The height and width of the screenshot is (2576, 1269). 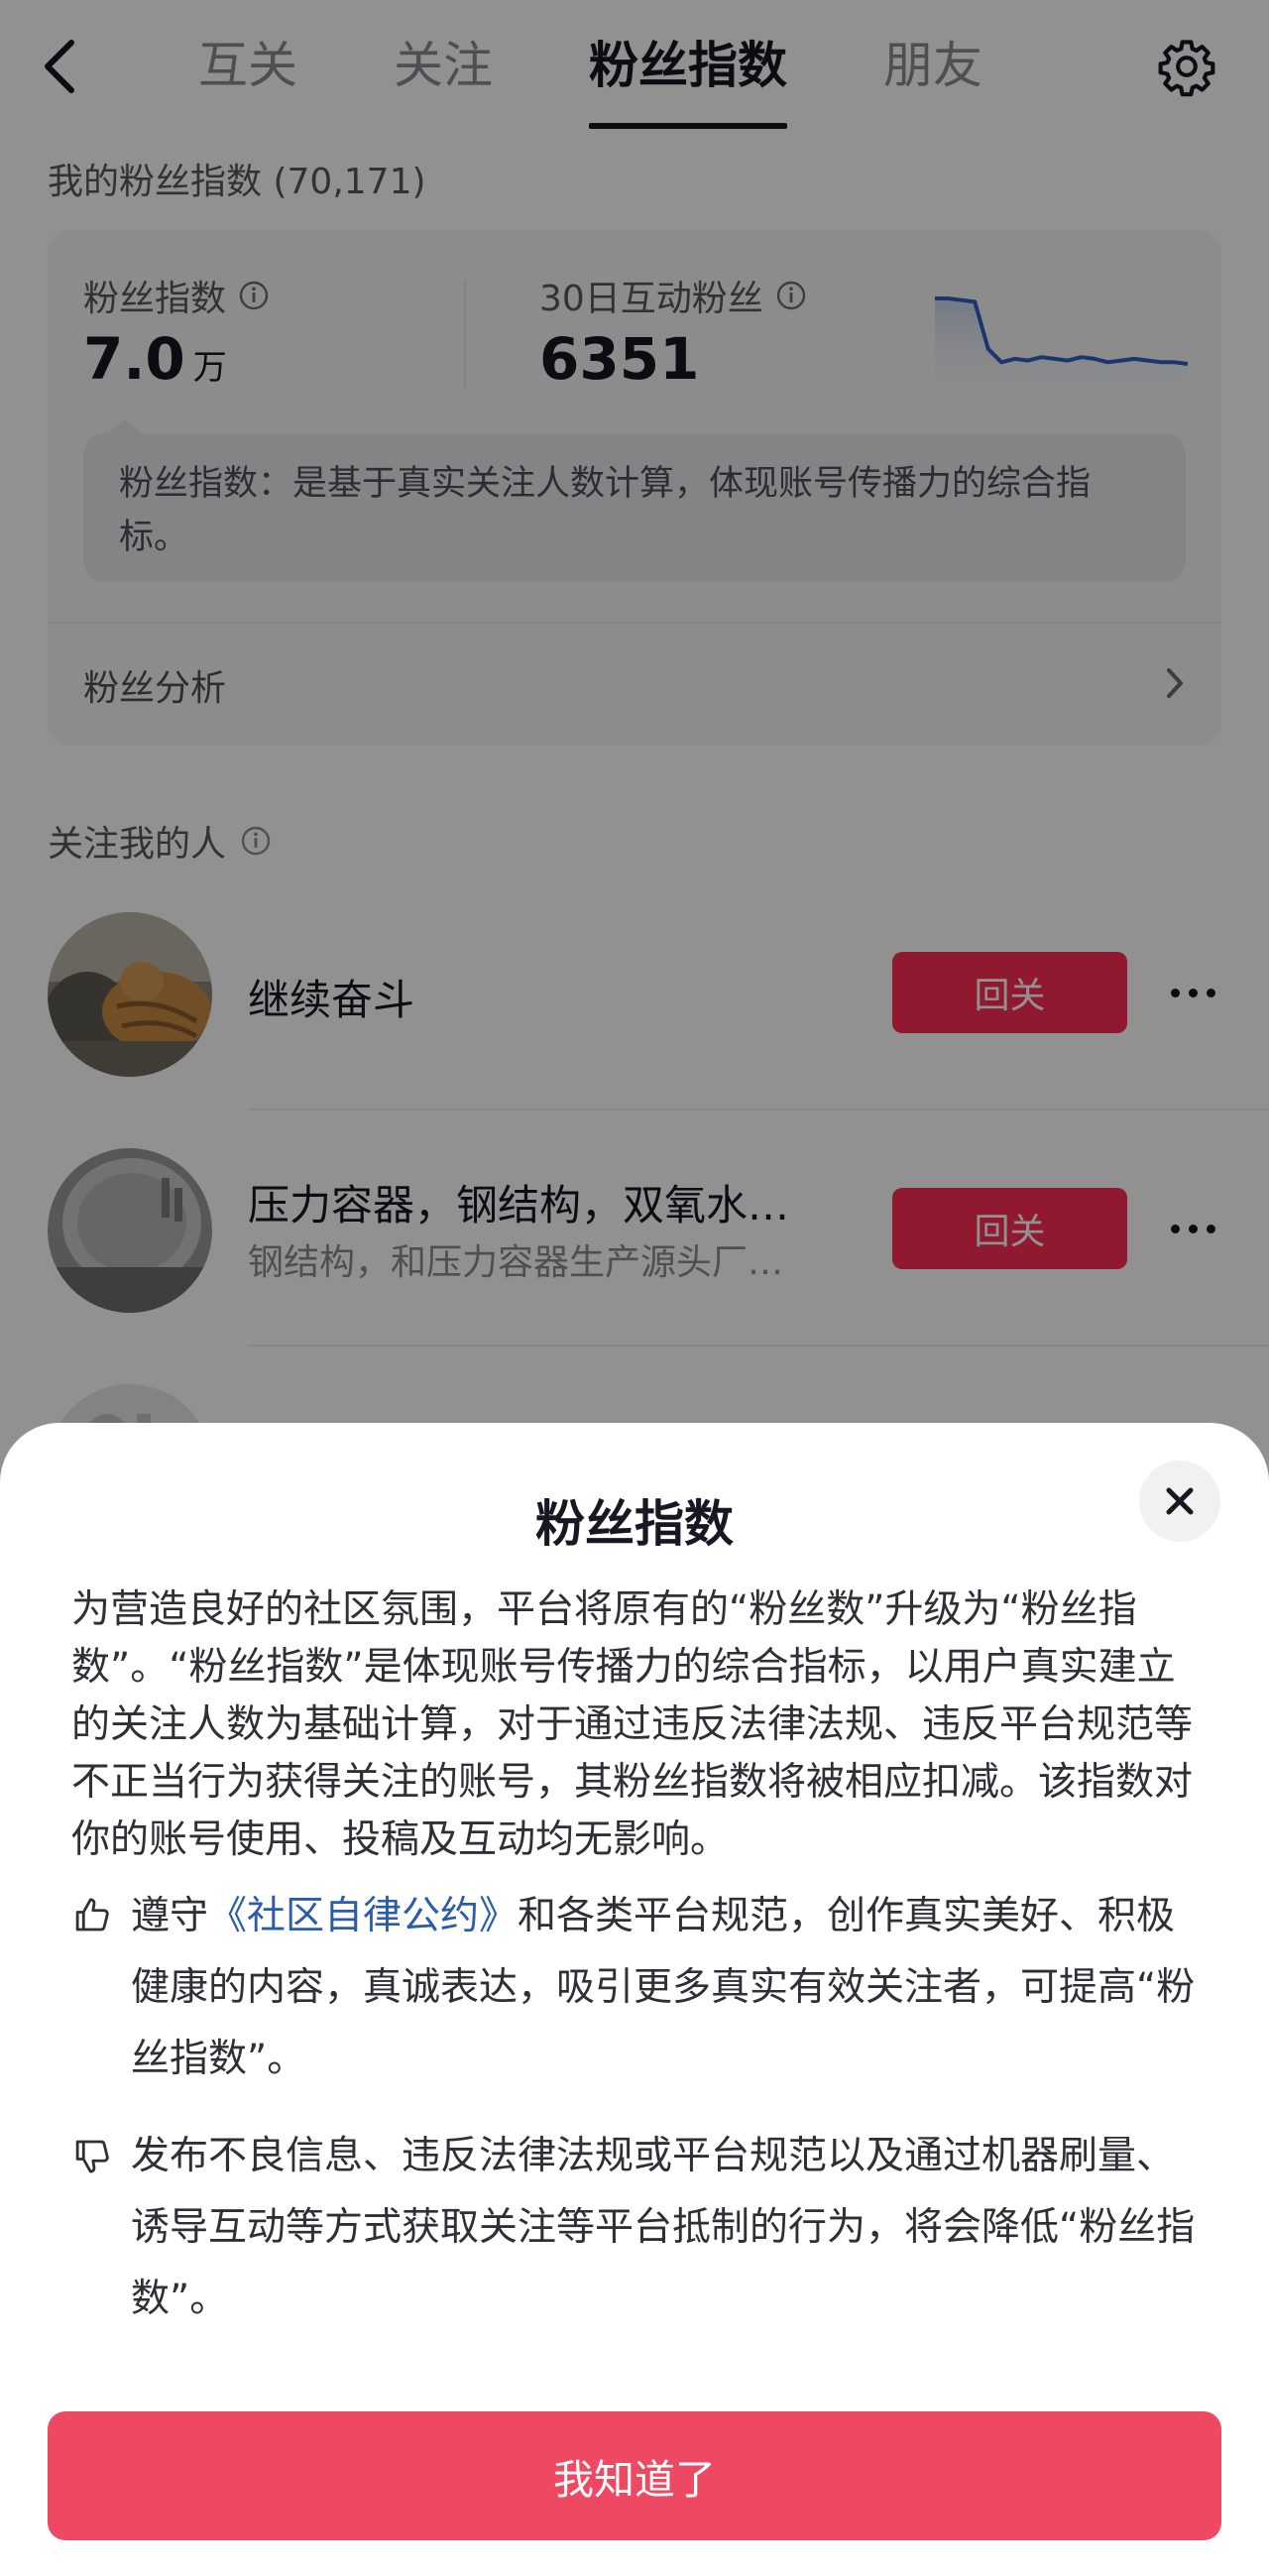 I want to click on thumbs-up-icon, so click(x=92, y=1915).